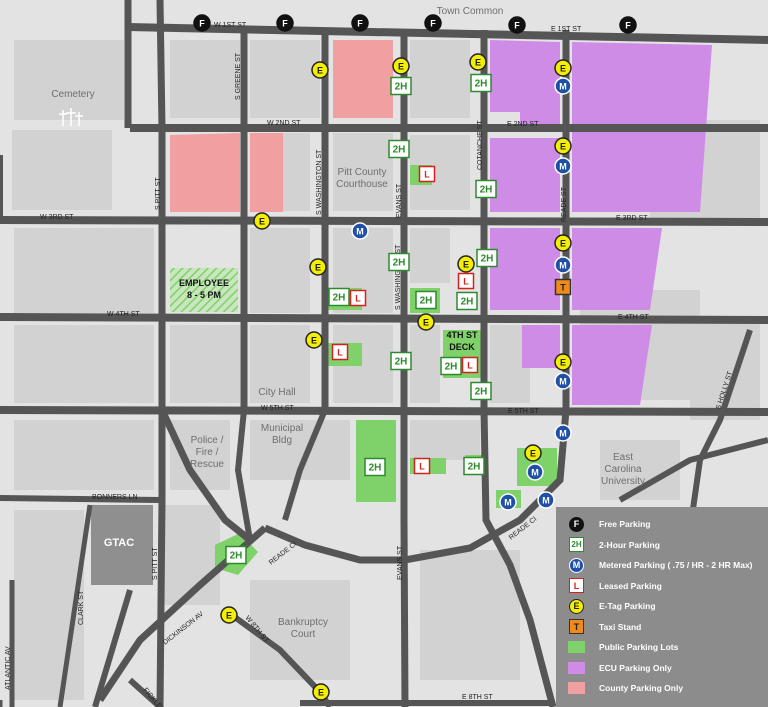 The image size is (768, 707). Describe the element at coordinates (204, 283) in the screenshot. I see `employee-label: EMPLOYEE` at that location.